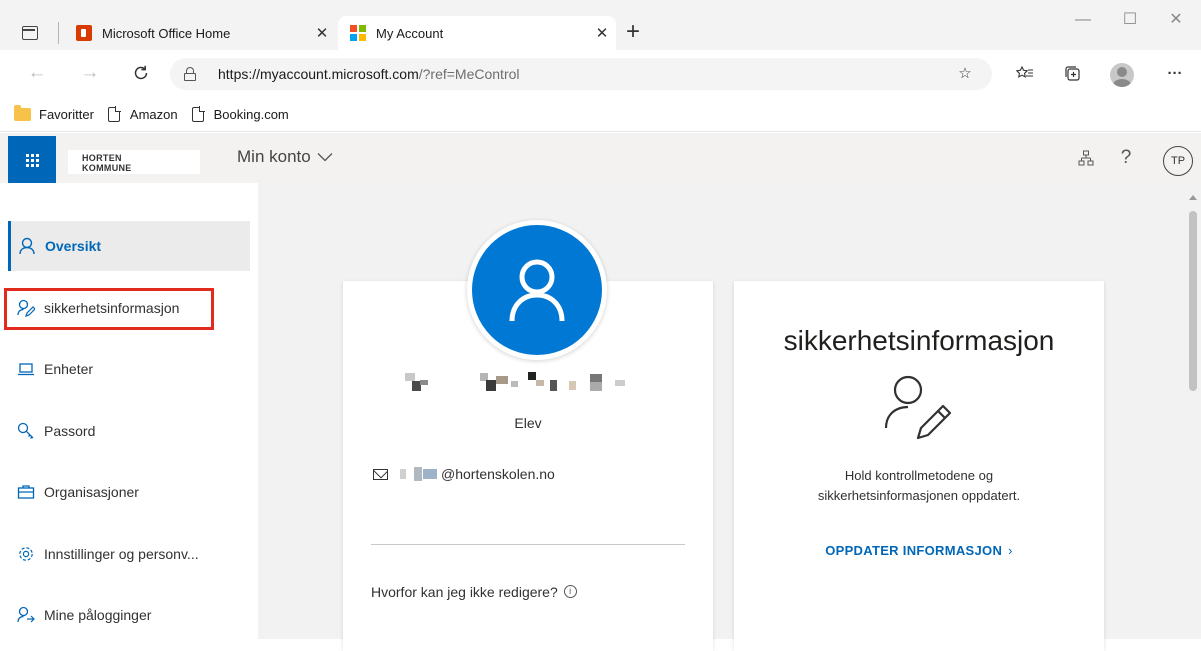  What do you see at coordinates (528, 423) in the screenshot?
I see `user-role: Elev` at bounding box center [528, 423].